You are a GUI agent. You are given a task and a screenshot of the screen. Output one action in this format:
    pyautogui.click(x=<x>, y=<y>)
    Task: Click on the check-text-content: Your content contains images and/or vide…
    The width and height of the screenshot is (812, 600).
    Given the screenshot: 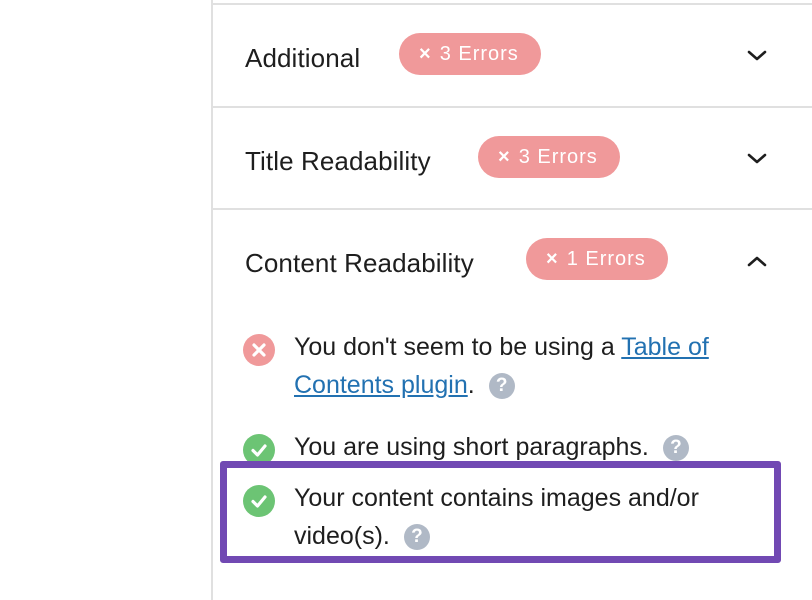 What is the action you would take?
    pyautogui.click(x=496, y=517)
    